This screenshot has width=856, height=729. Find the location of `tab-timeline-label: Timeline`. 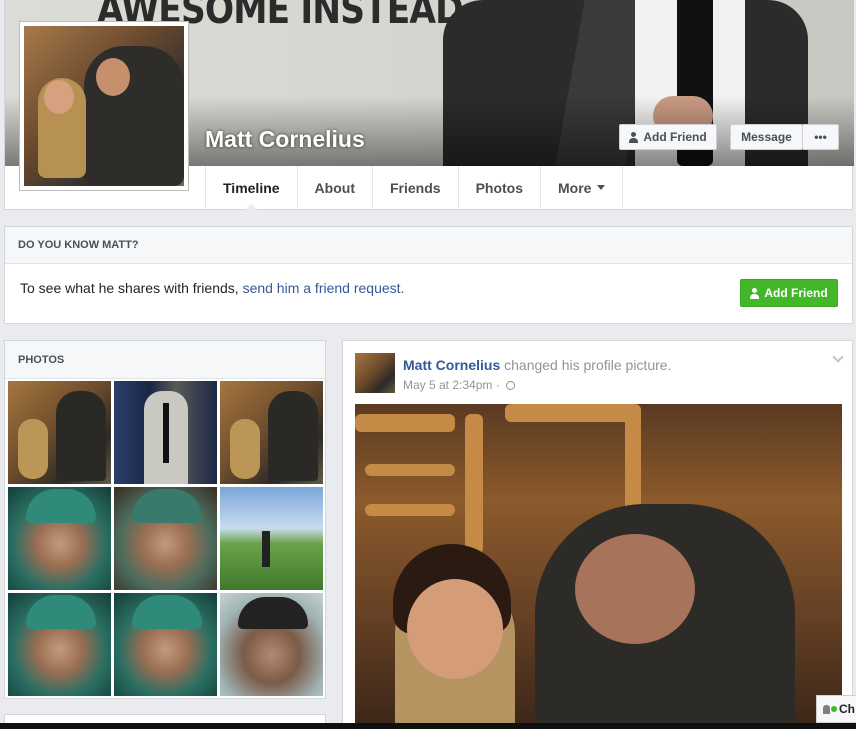

tab-timeline-label: Timeline is located at coordinates (251, 187).